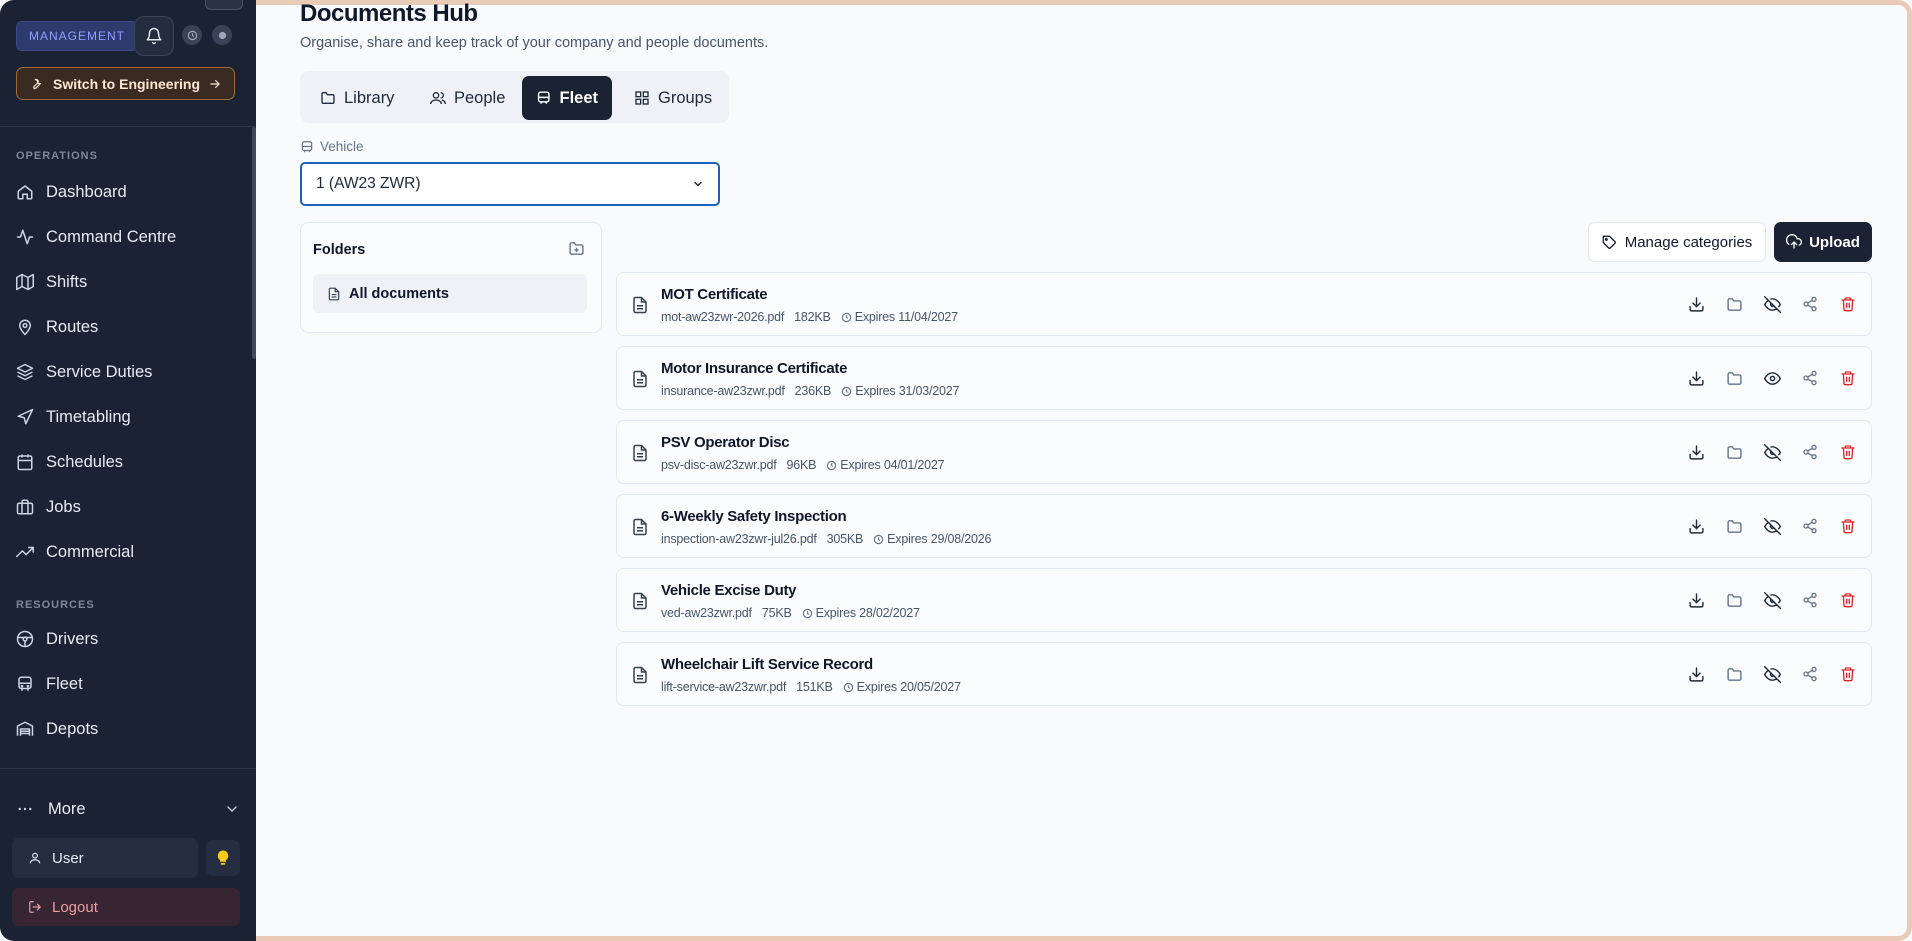 This screenshot has width=1912, height=941. I want to click on clock-status-button, so click(192, 35).